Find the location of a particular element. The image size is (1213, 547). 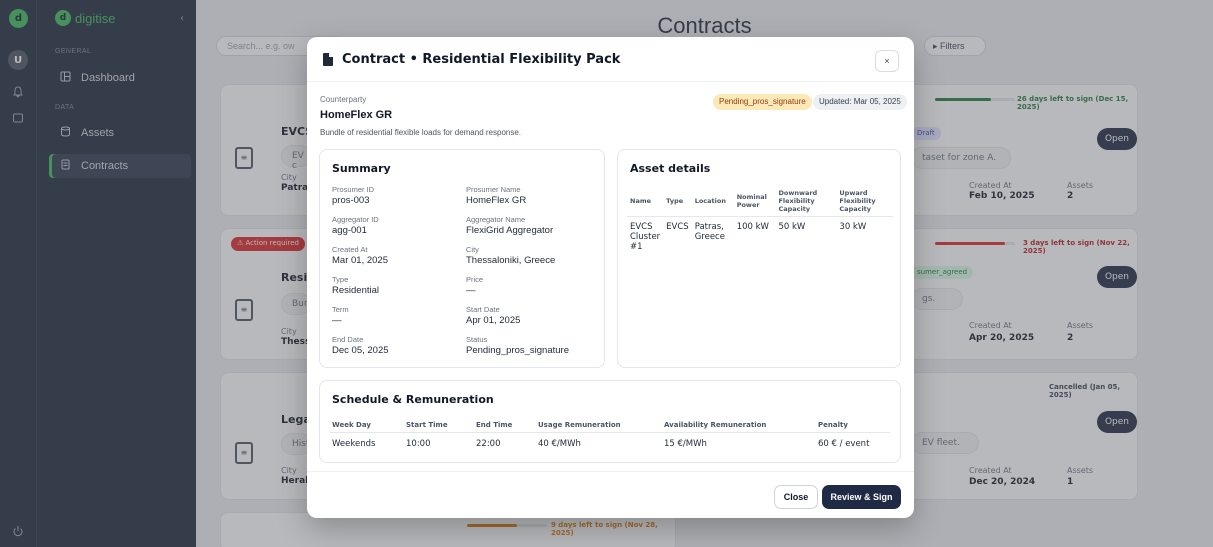

field-value: FlexiGrid Aggregator is located at coordinates (510, 230).